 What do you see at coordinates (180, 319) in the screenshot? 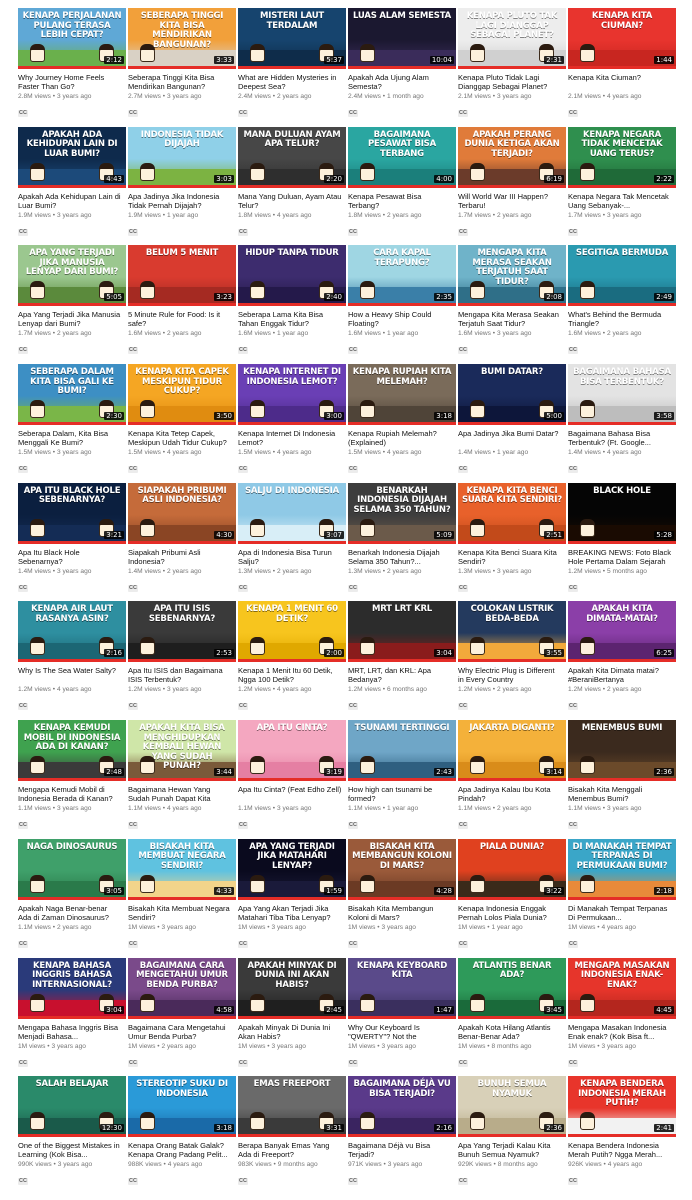
I see `video-title-link: 5 Minute Rule for Food: Is it safe?` at bounding box center [180, 319].